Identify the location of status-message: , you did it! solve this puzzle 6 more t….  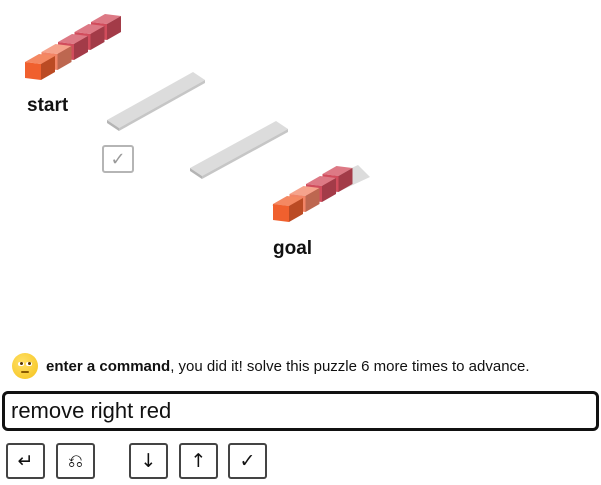
(350, 366).